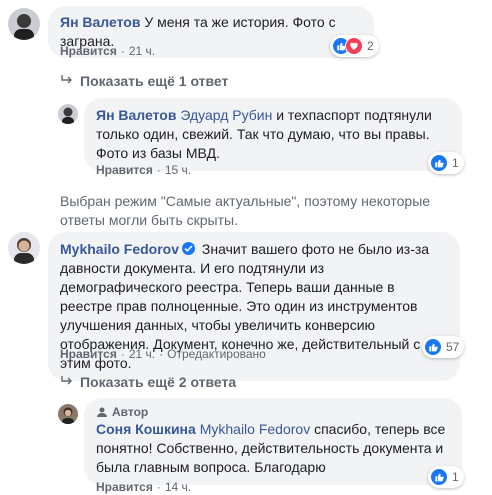  I want to click on comment-actions: Нравится · 21 ч. · Отредактировано, so click(163, 354).